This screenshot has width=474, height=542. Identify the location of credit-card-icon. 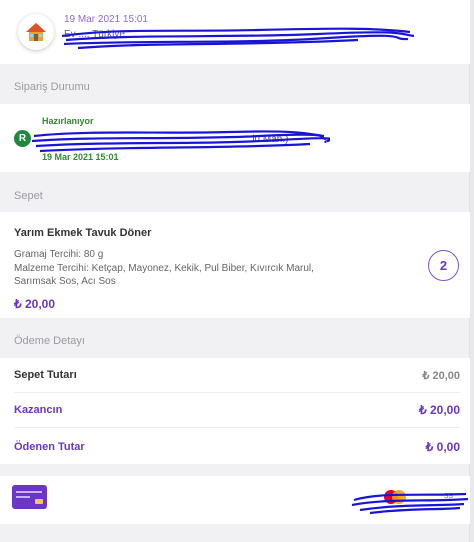
(29, 497).